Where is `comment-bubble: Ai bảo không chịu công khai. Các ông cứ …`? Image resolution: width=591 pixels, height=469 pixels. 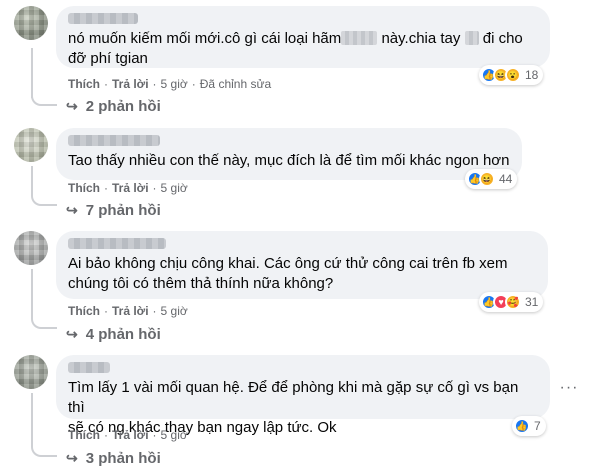
comment-bubble: Ai bảo không chịu công khai. Các ông cứ … is located at coordinates (302, 265).